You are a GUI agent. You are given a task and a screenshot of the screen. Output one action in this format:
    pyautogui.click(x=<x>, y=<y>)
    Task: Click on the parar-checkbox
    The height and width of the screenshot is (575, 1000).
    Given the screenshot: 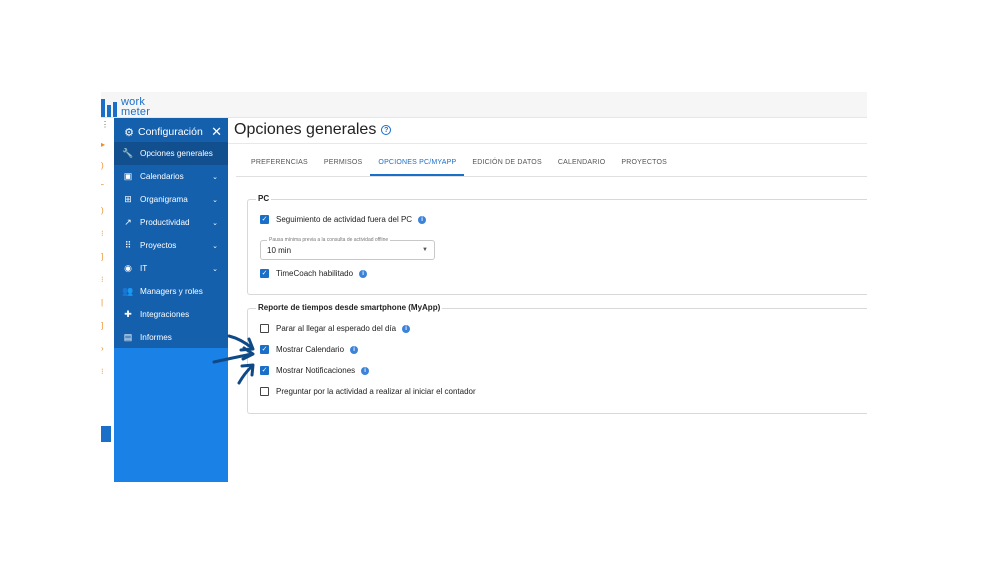 What is the action you would take?
    pyautogui.click(x=264, y=328)
    